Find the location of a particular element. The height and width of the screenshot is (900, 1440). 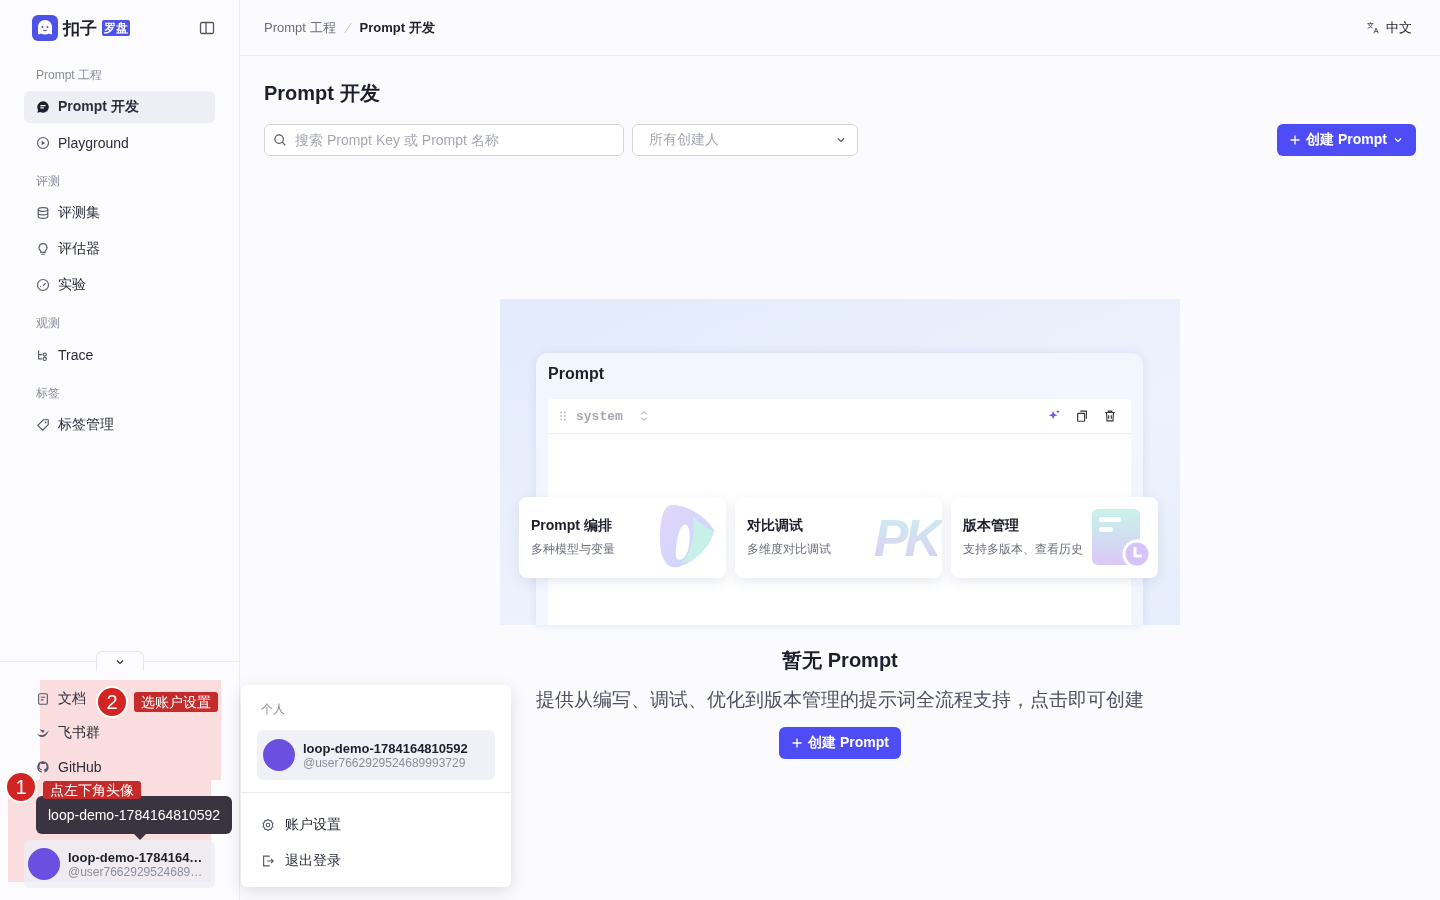

annotation-label: 选账户设置 is located at coordinates (176, 702).